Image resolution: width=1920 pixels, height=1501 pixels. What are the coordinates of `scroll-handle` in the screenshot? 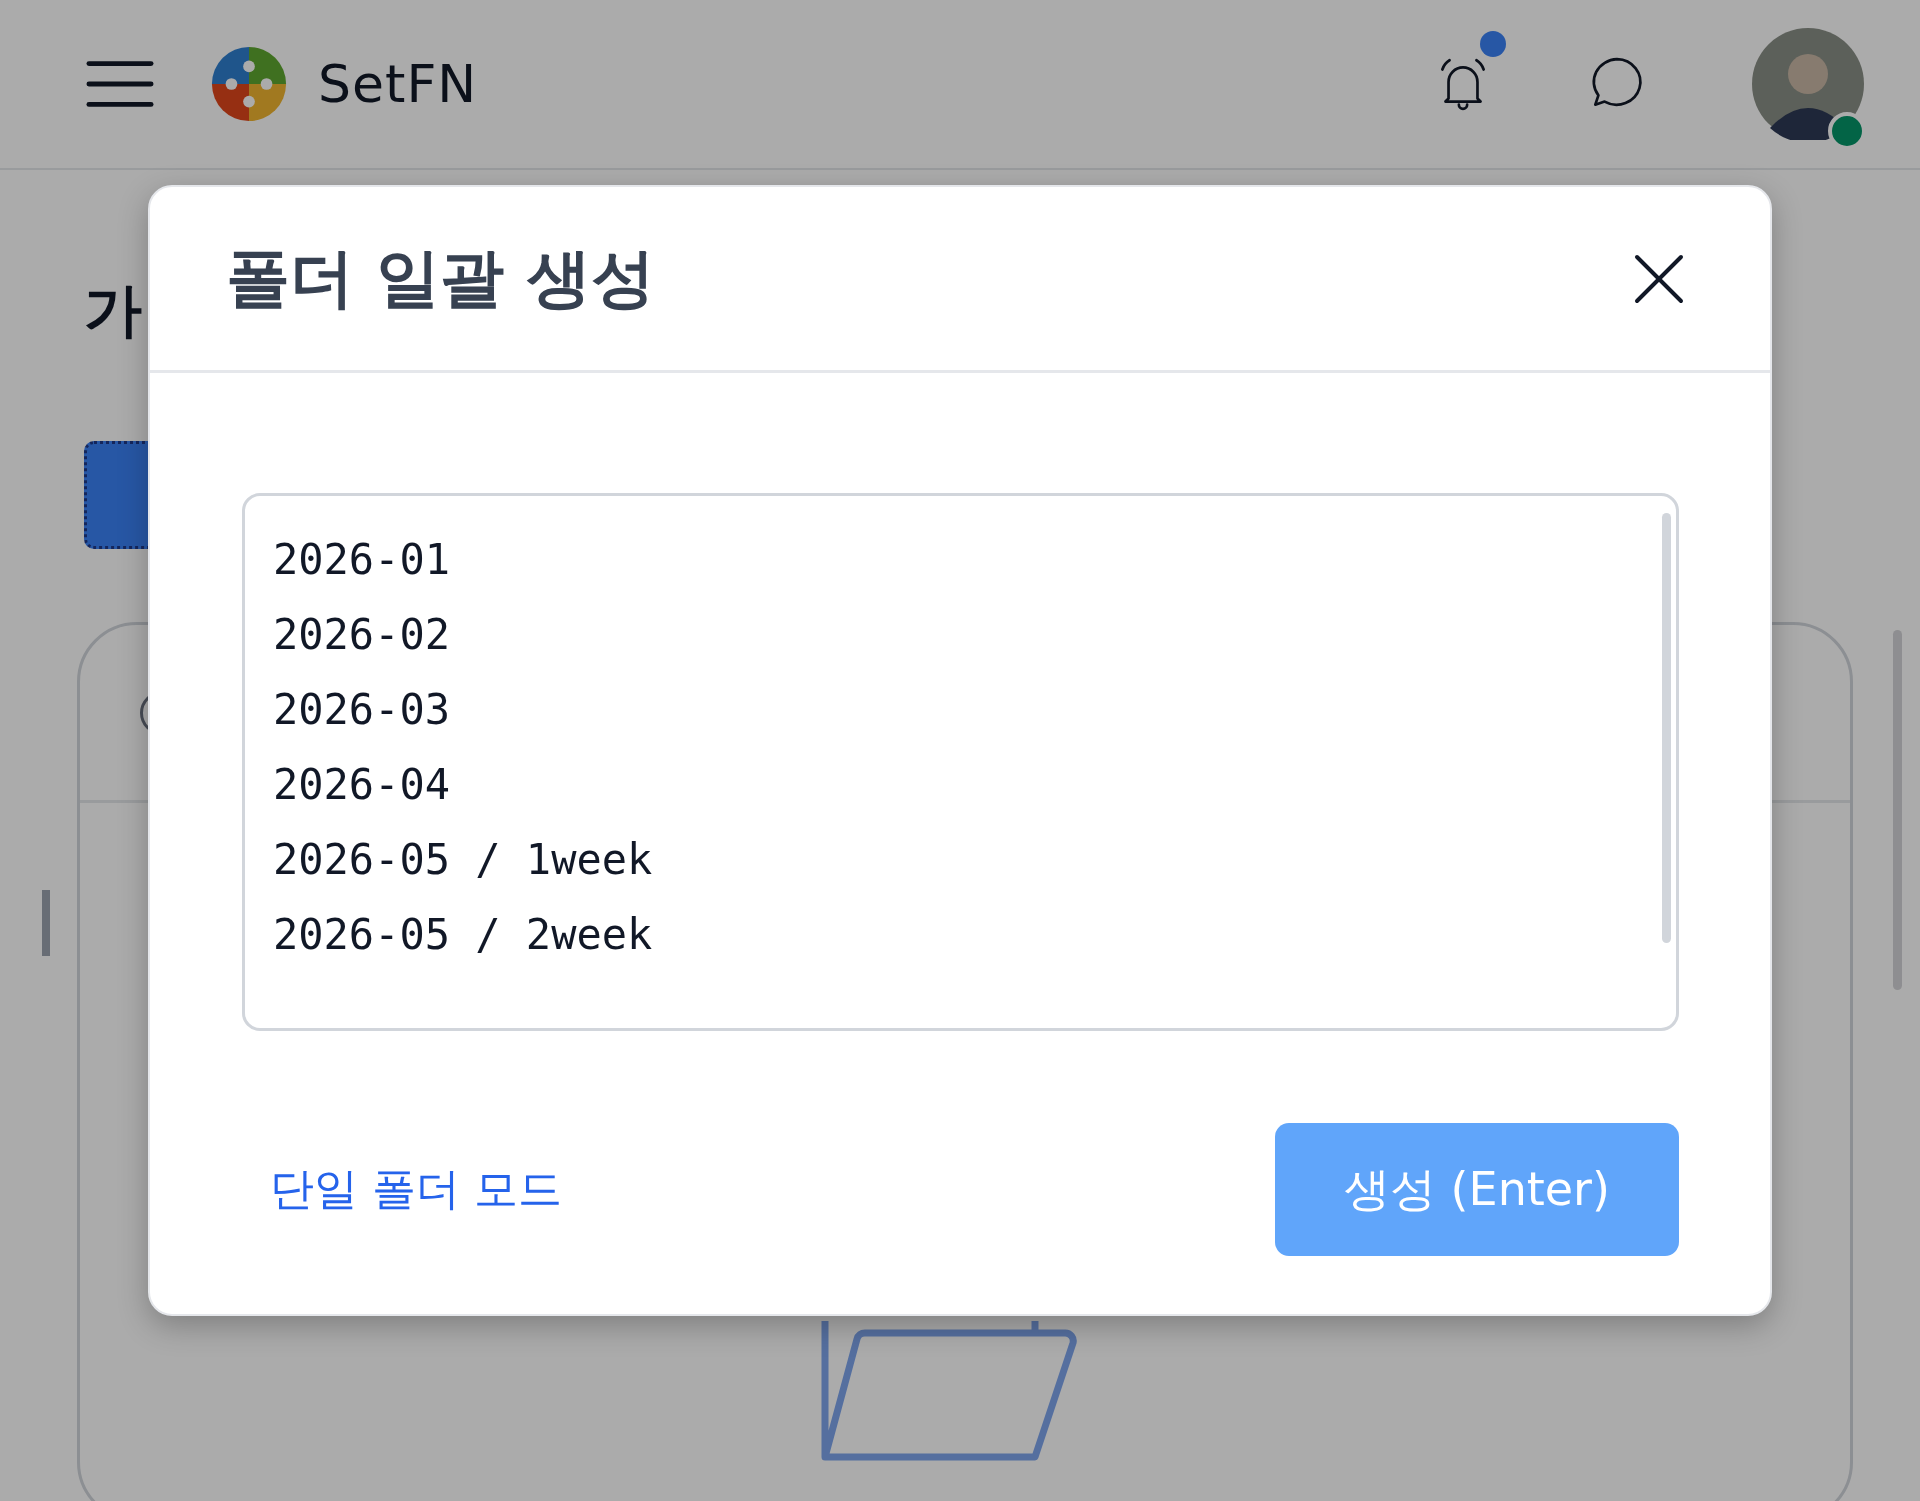 It's located at (46, 923).